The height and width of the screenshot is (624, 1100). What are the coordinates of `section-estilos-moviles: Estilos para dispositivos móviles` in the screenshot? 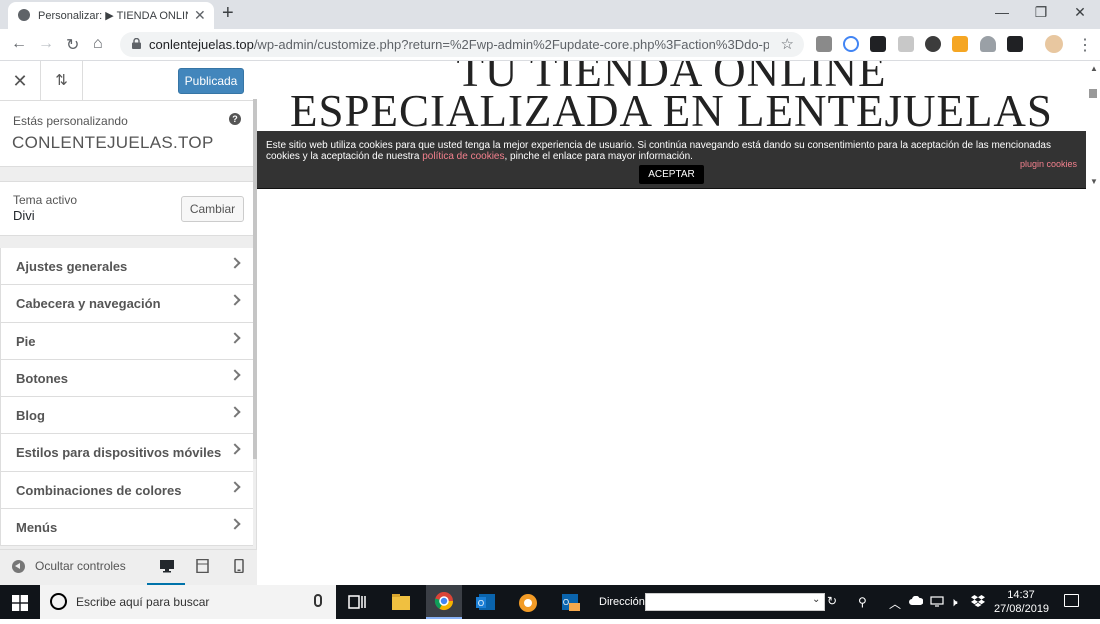 It's located at (126, 453).